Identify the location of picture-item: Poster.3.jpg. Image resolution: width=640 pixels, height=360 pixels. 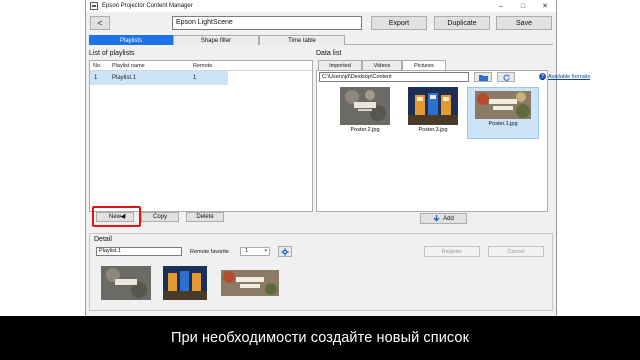
(433, 113).